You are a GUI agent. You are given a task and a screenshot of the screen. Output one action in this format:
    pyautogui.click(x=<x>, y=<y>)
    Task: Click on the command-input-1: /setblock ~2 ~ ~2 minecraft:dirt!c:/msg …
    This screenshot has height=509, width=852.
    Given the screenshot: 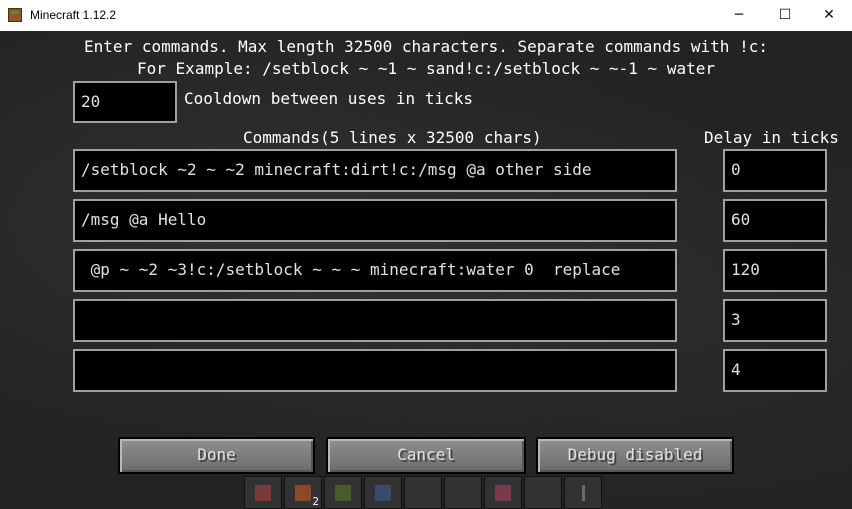 What is the action you would take?
    pyautogui.click(x=375, y=170)
    